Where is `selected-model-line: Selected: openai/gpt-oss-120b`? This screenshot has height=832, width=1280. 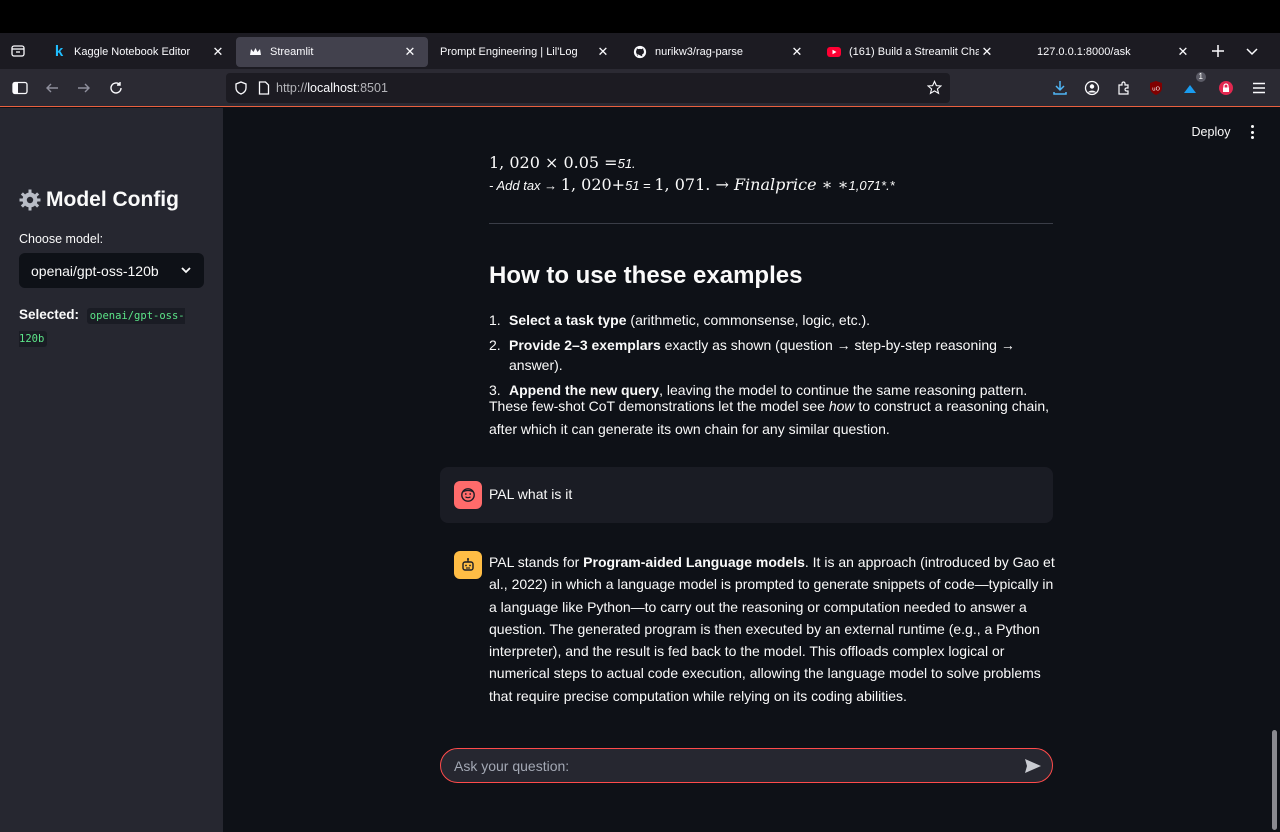 selected-model-line: Selected: openai/gpt-oss-120b is located at coordinates (114, 327).